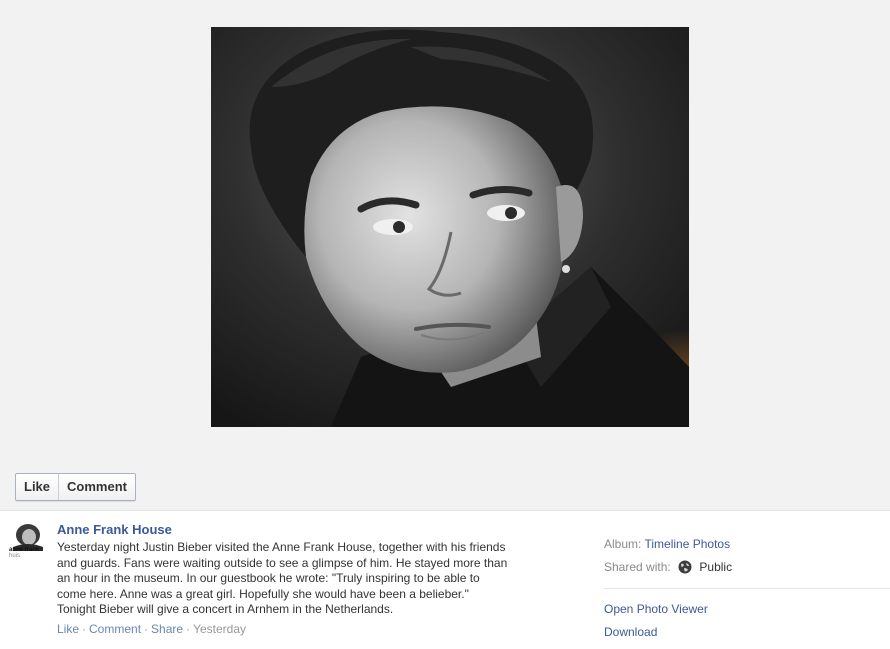 The image size is (890, 649). I want to click on shared-with-value: Public, so click(715, 567).